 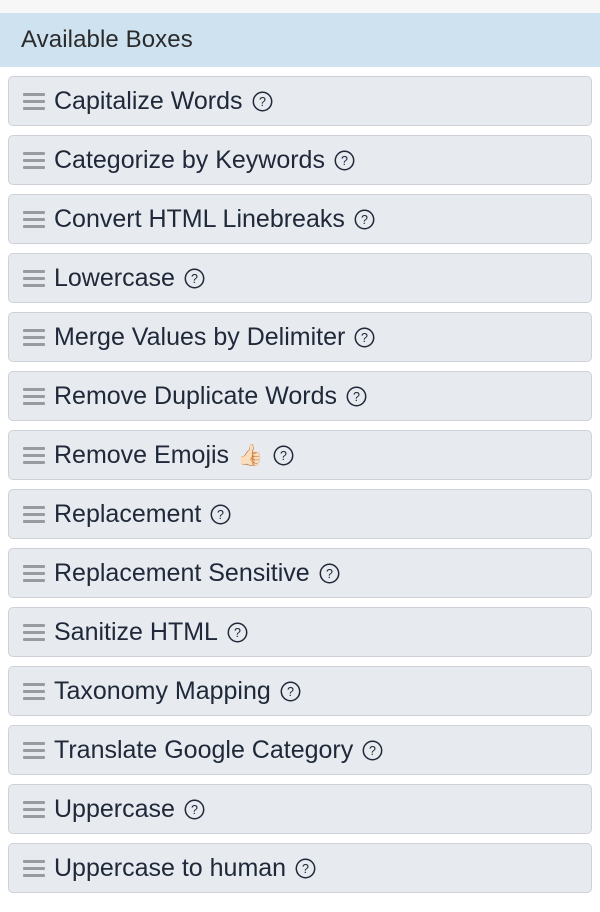 I want to click on box-list-item: Uppercase?, so click(x=300, y=809).